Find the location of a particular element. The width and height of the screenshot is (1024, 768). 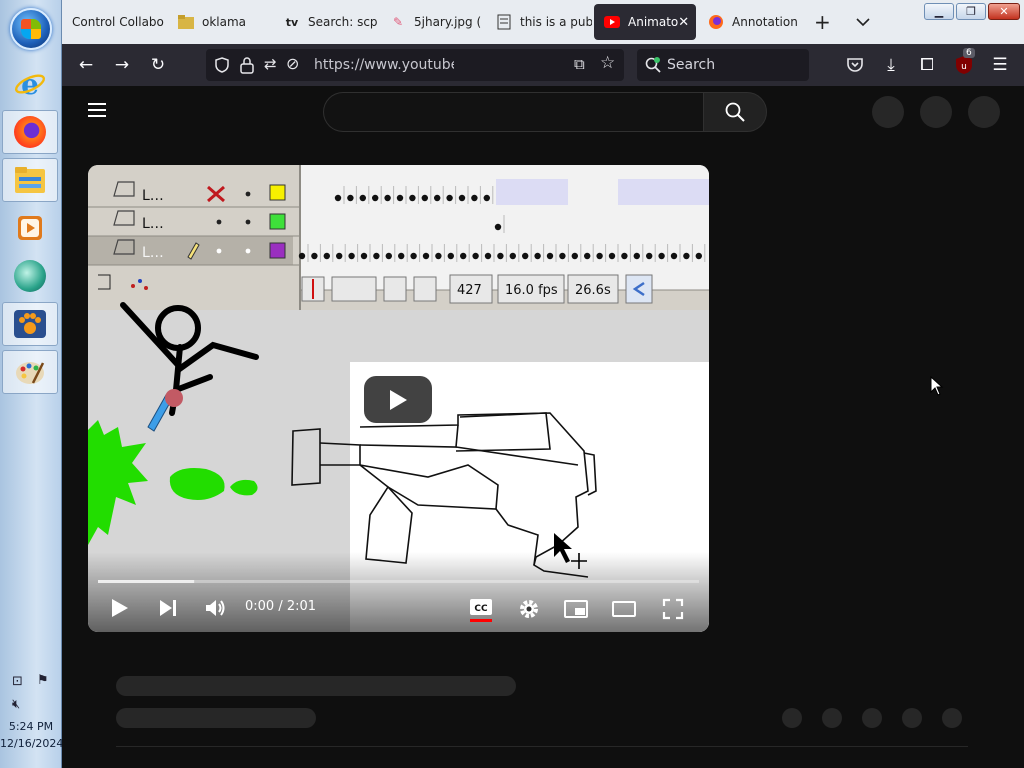

app-menu-button: ☰ is located at coordinates (1000, 65).